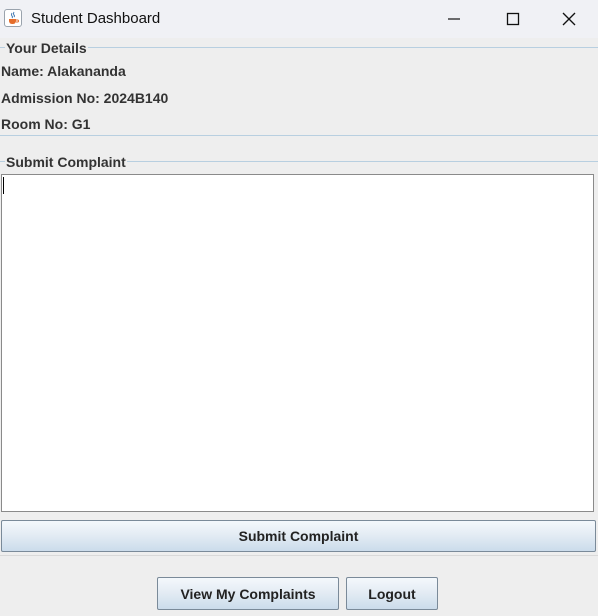  What do you see at coordinates (96, 18) in the screenshot?
I see `window-title: Student Dashboard` at bounding box center [96, 18].